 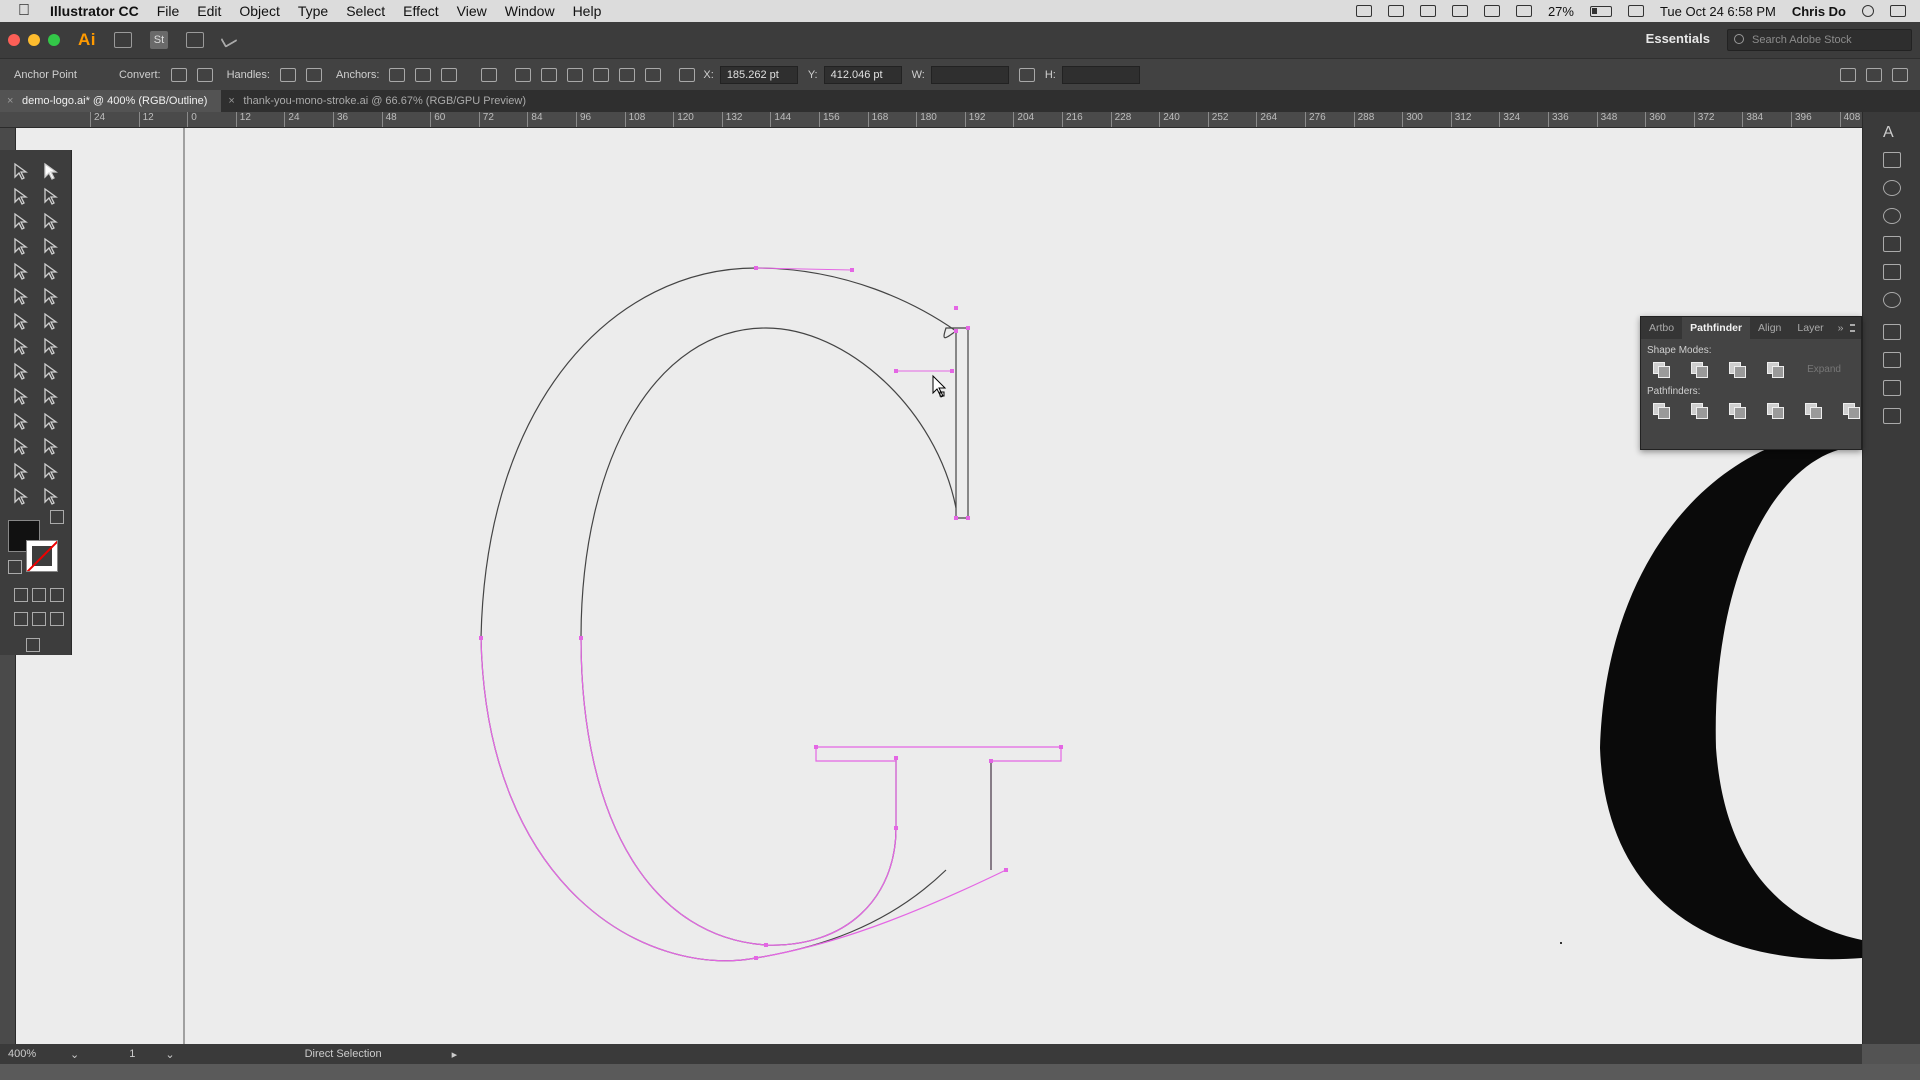 I want to click on type-tool-icon, so click(x=21, y=246).